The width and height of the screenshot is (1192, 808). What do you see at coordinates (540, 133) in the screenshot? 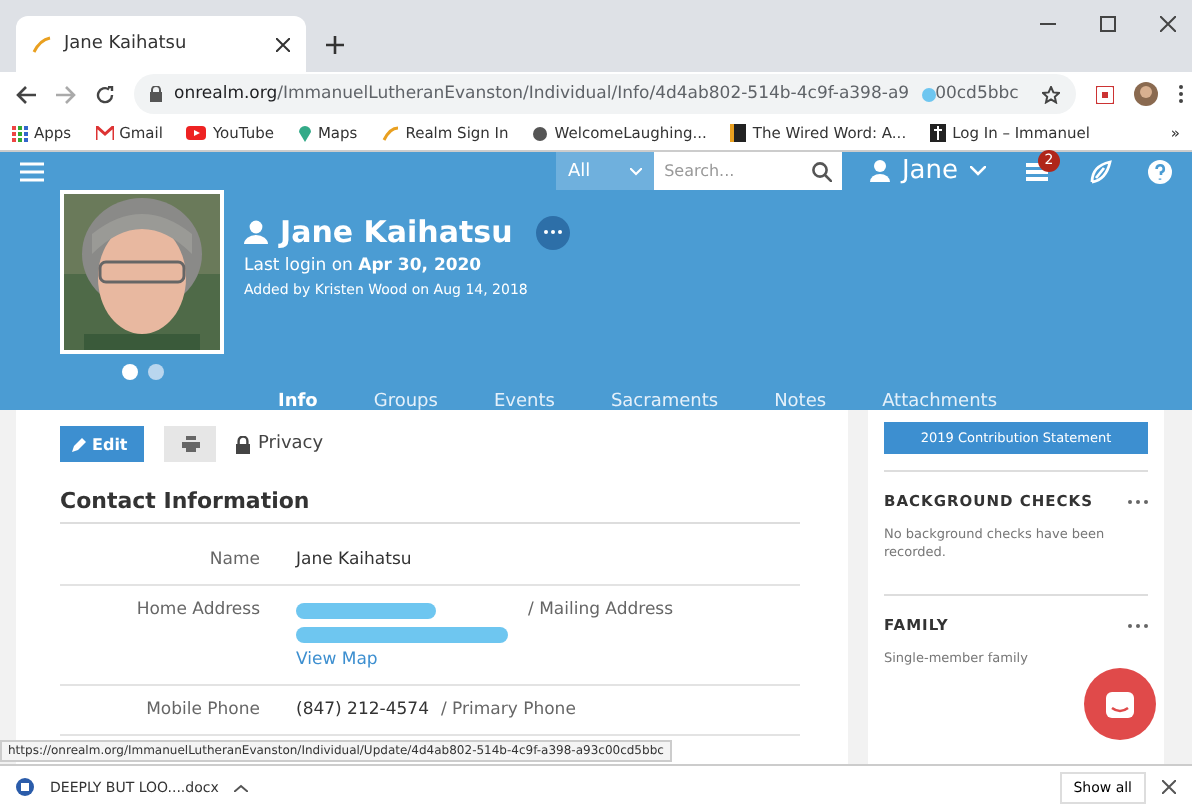
I see `globe-icon` at bounding box center [540, 133].